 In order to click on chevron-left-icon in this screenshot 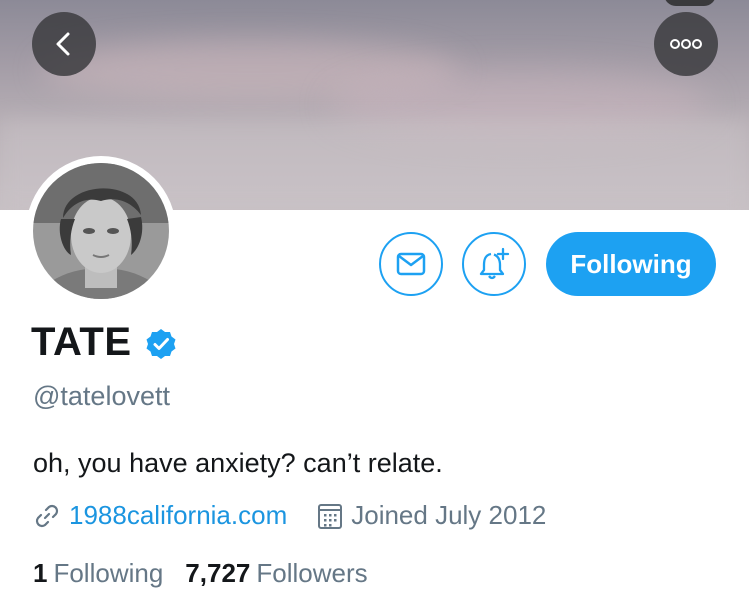, I will do `click(63, 44)`.